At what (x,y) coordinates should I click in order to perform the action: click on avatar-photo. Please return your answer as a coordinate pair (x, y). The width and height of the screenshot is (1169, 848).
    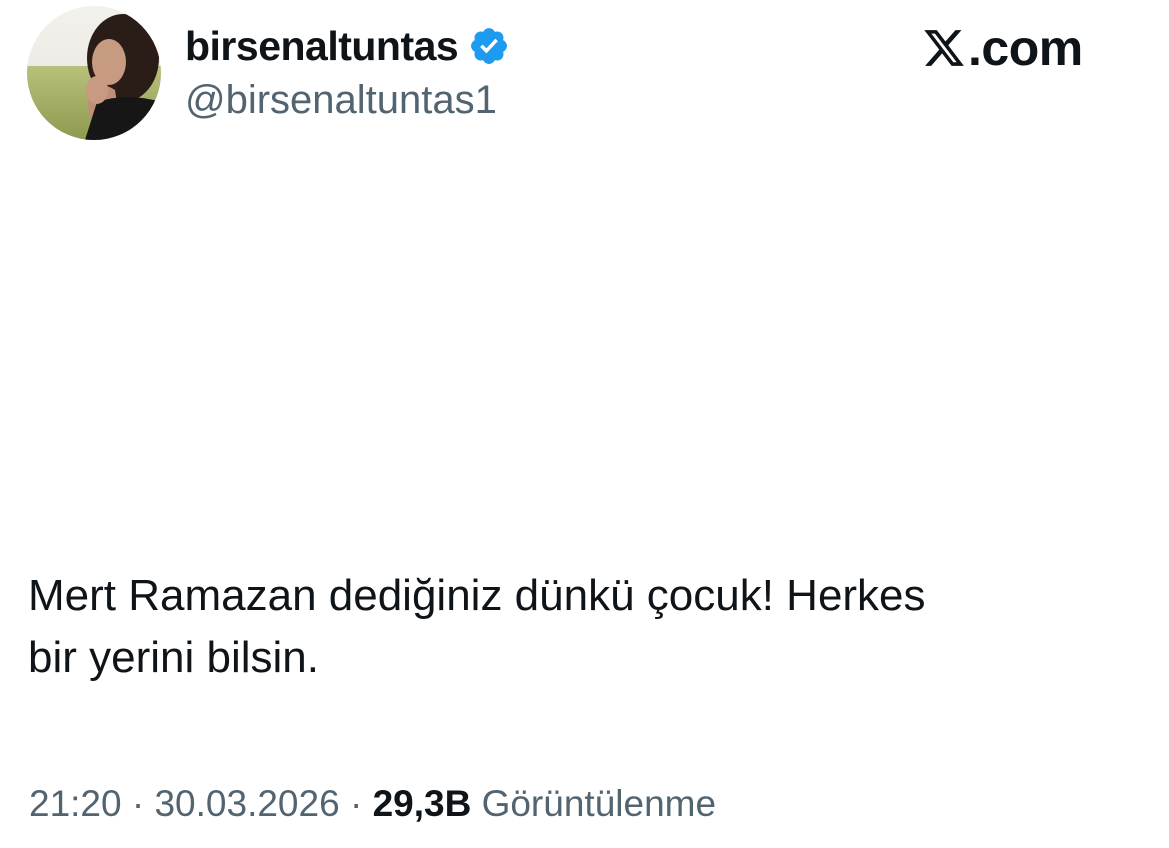
    Looking at the image, I should click on (94, 73).